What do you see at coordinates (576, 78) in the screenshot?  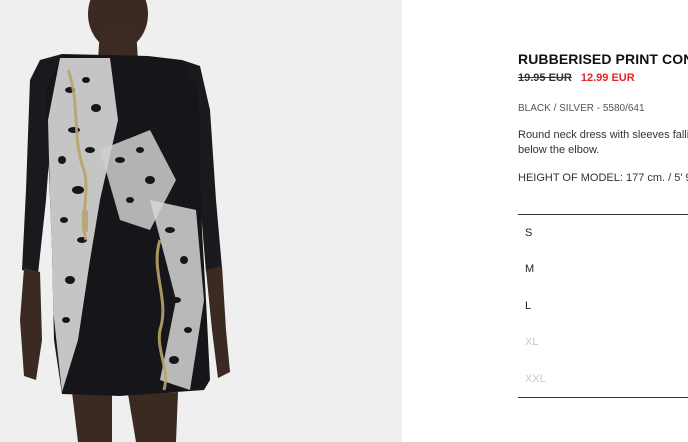 I see `price-row: 19.95 EUR 12.99 EUR` at bounding box center [576, 78].